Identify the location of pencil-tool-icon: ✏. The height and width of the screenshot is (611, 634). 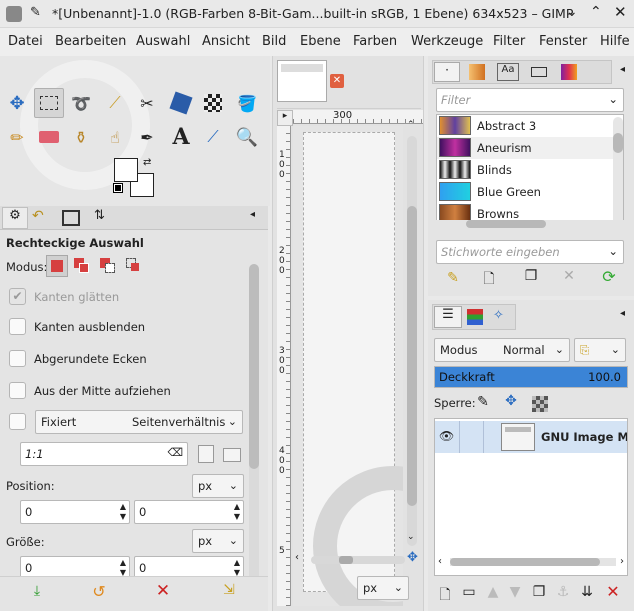
(17, 137).